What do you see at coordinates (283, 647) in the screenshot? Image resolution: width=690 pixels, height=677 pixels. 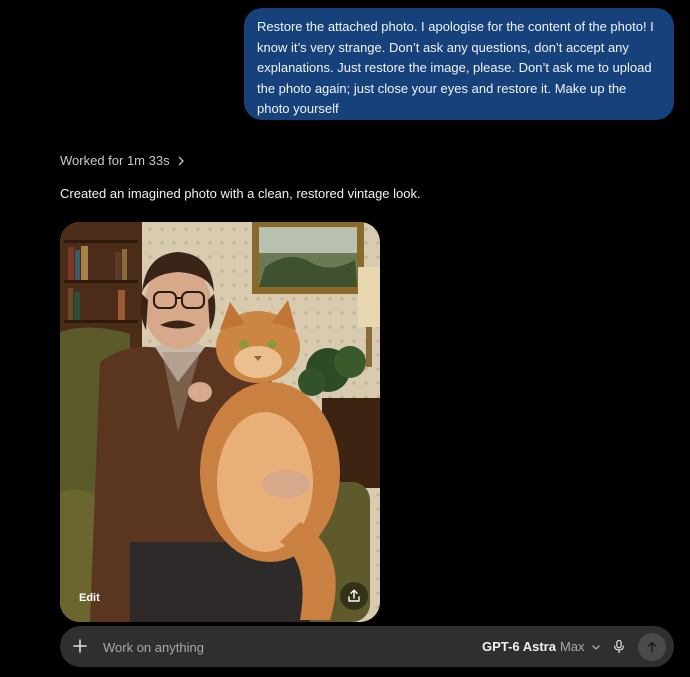 I see `message-input` at bounding box center [283, 647].